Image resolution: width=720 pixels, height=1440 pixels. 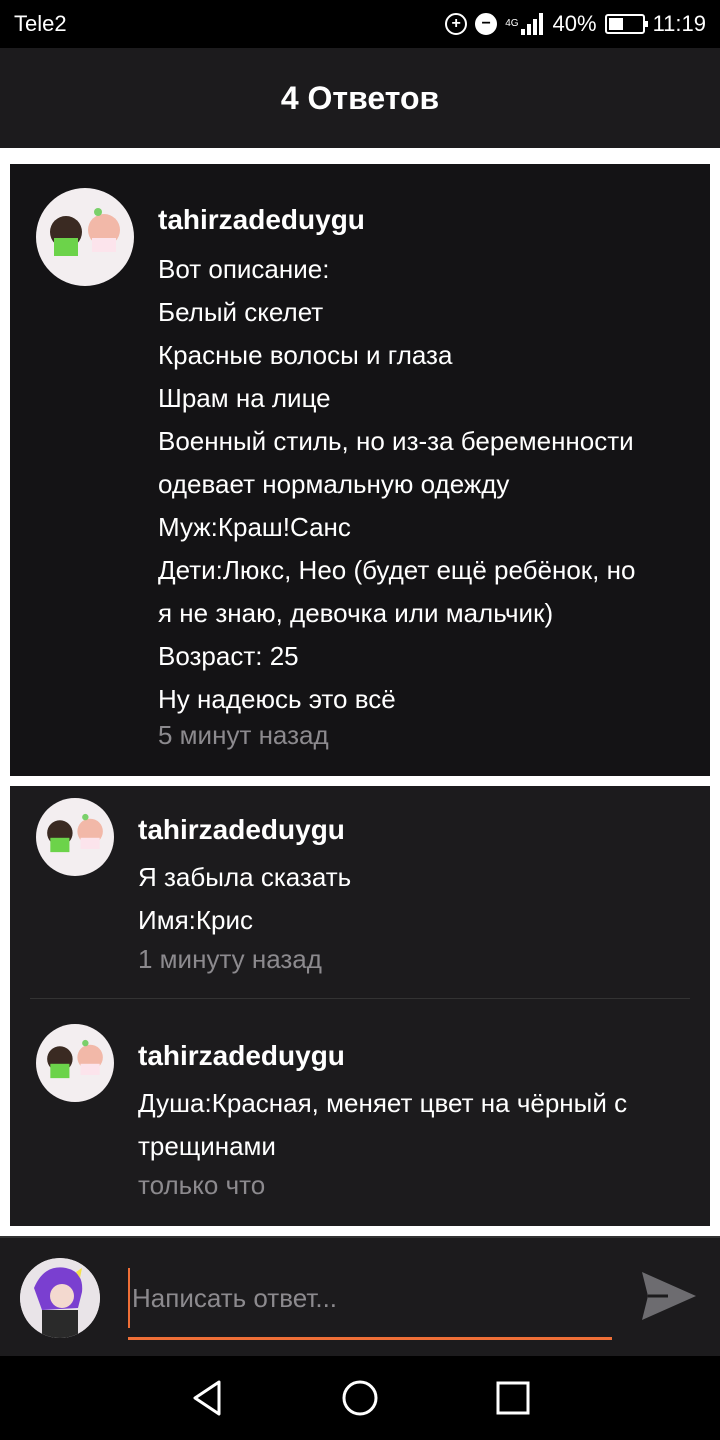 I want to click on home-button, so click(x=360, y=1398).